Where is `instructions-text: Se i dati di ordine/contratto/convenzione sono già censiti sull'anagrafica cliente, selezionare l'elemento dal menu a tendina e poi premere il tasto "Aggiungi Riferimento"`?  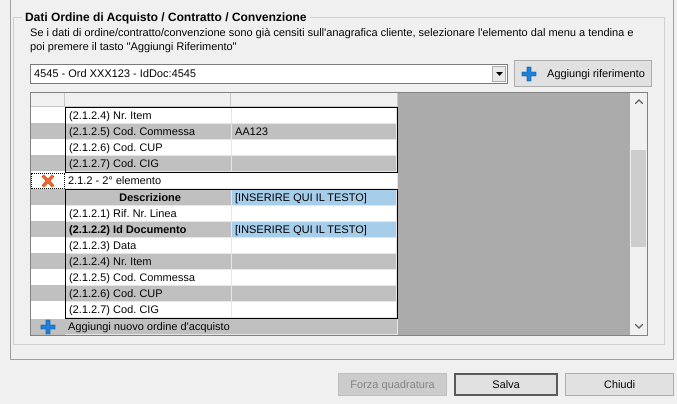
instructions-text: Se i dati di ordine/contratto/convenzione sono già censiti sull'anagrafica cliente, selezionare l'elemento dal menu a tendina e poi premere il tasto "Aggiungi Riferimento" is located at coordinates (332, 40).